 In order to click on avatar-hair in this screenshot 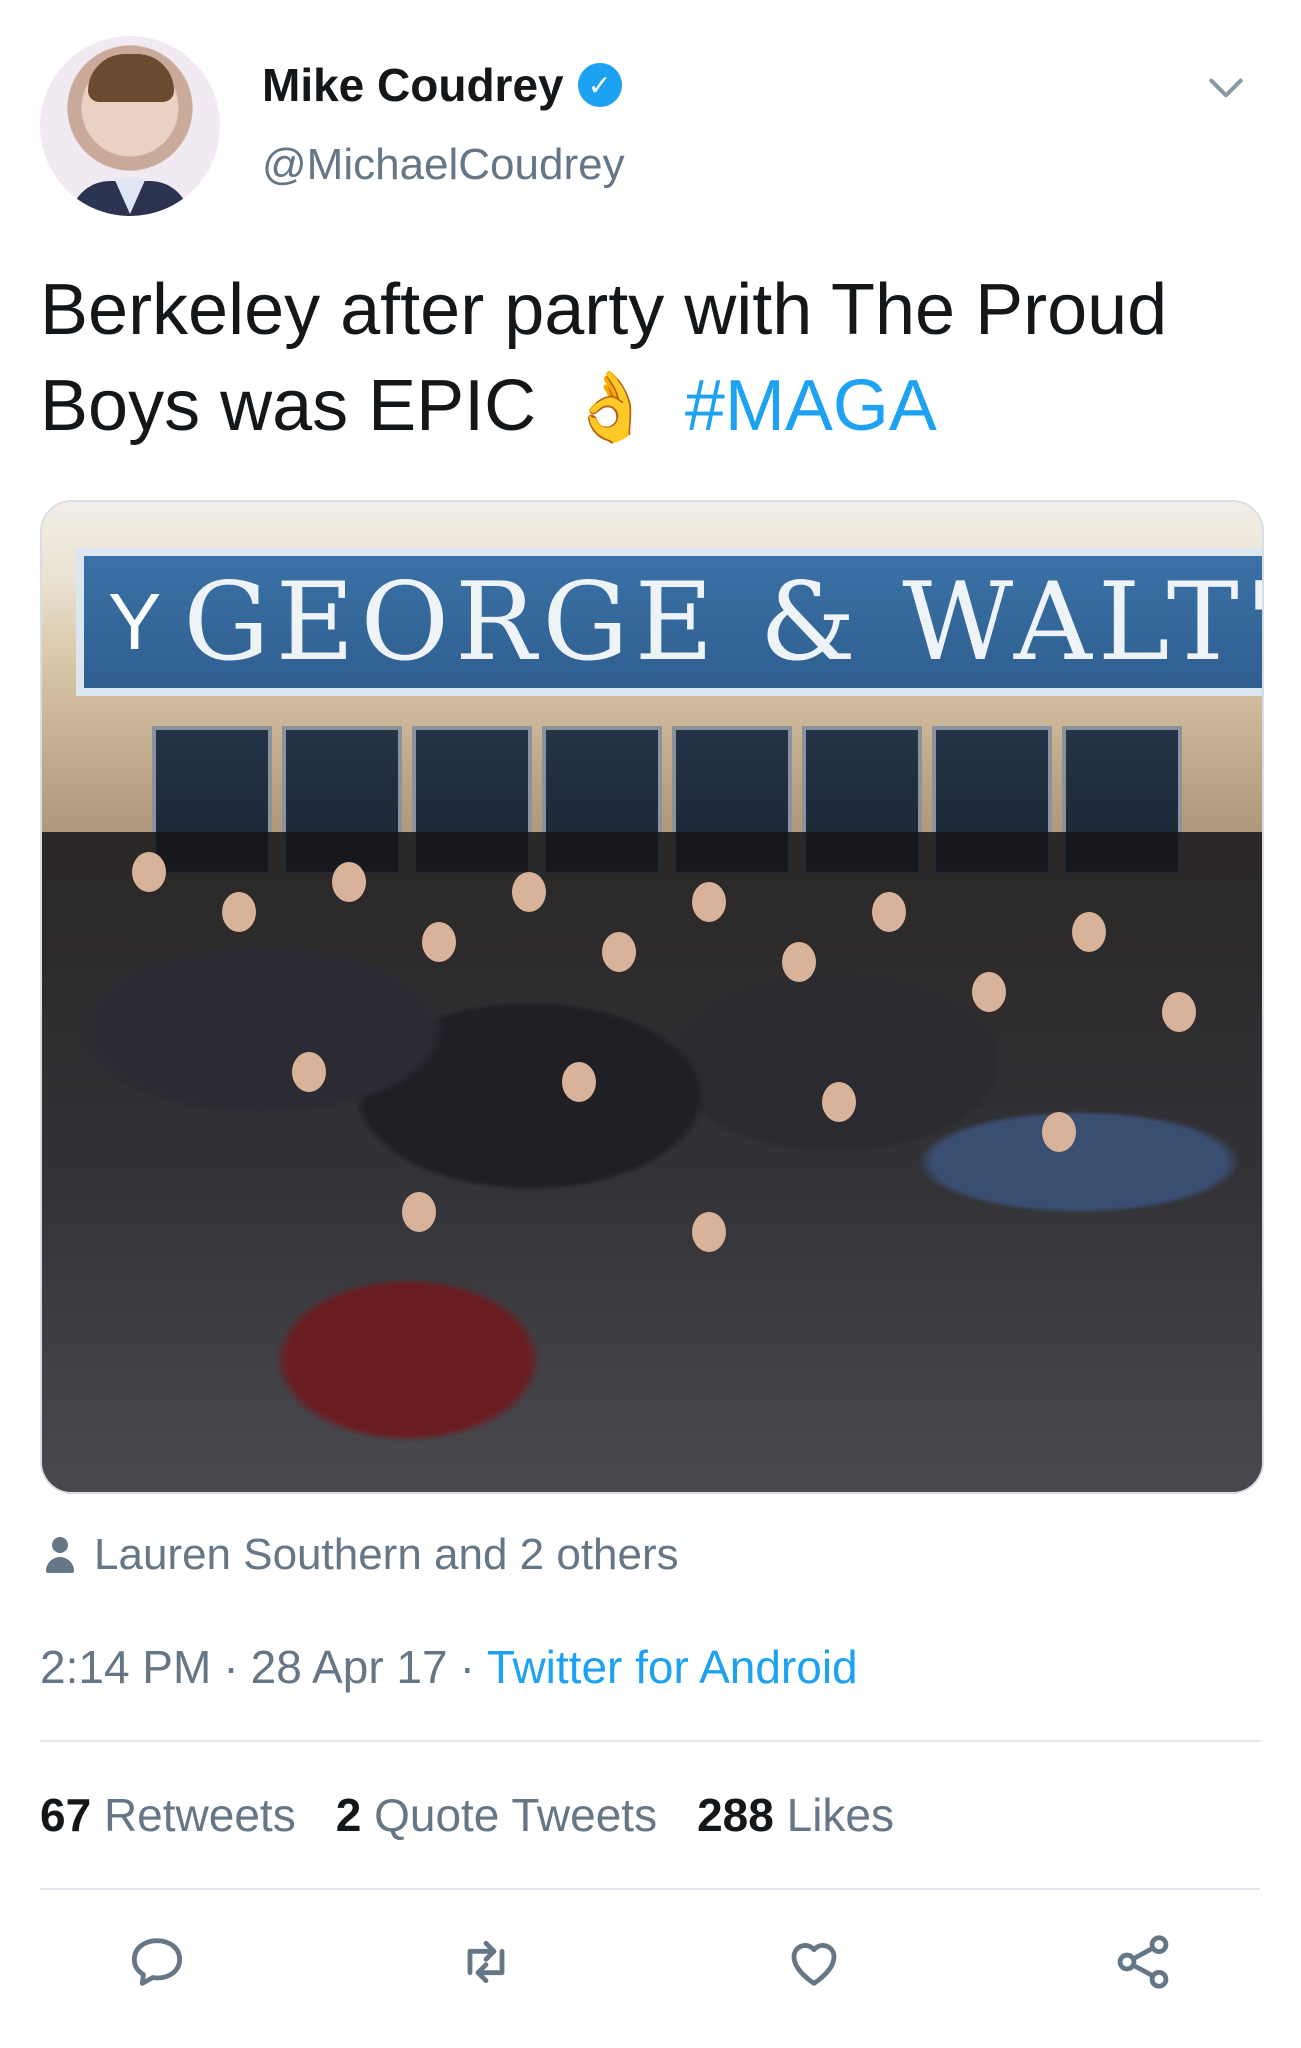, I will do `click(131, 78)`.